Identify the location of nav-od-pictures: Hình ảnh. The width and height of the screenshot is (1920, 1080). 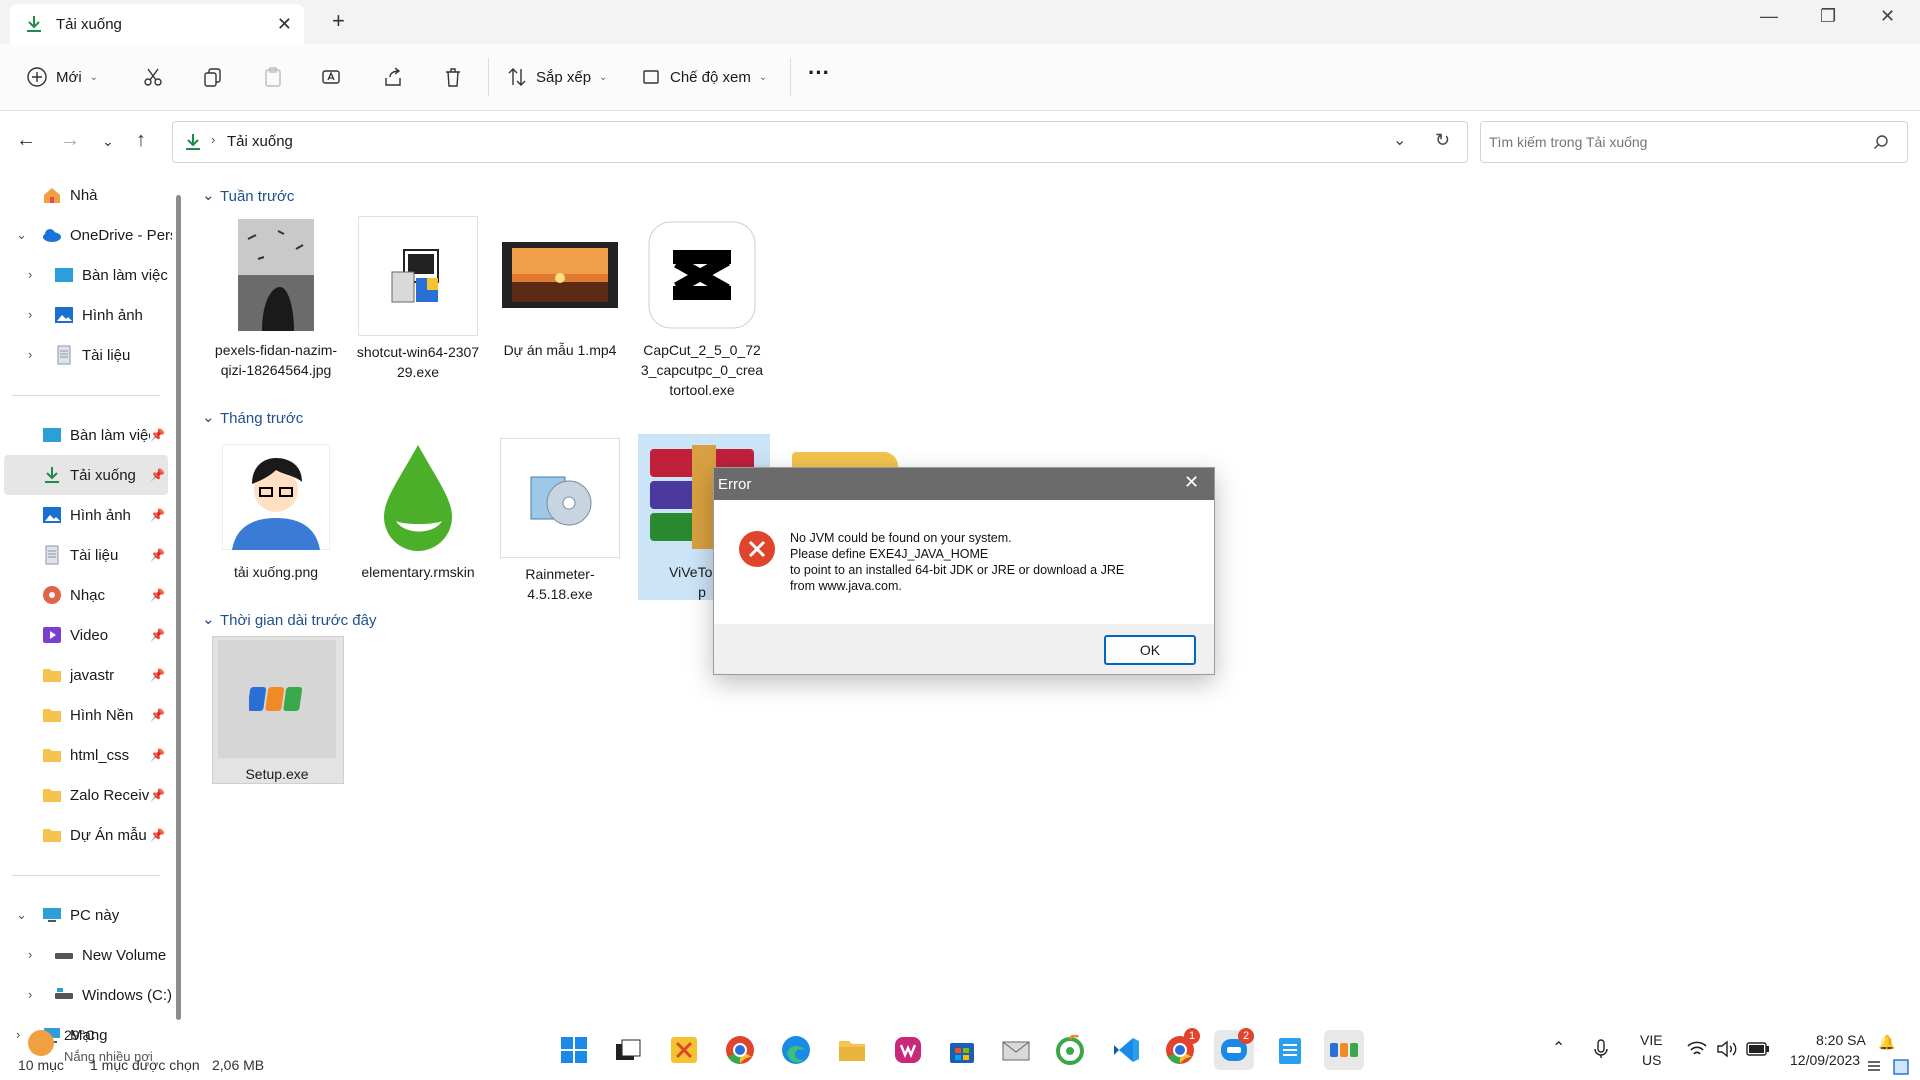
(98, 315).